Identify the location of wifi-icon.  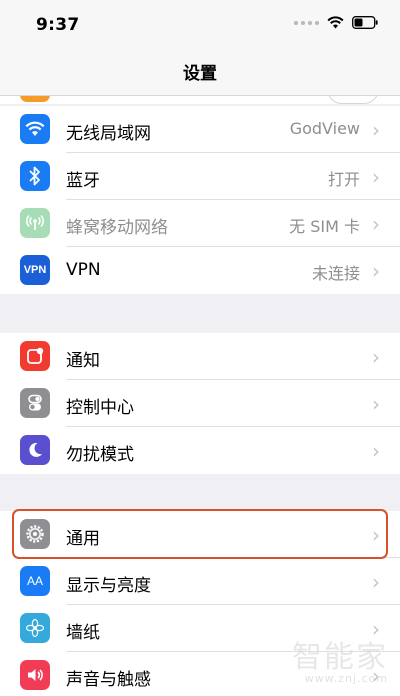
(35, 129).